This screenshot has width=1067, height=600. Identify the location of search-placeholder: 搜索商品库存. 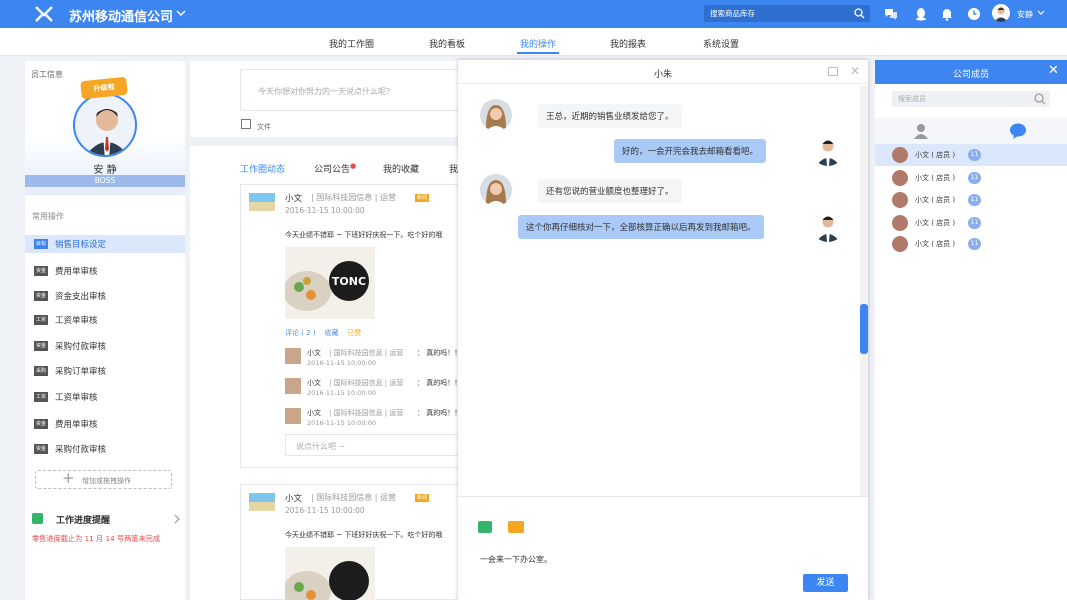
(732, 13).